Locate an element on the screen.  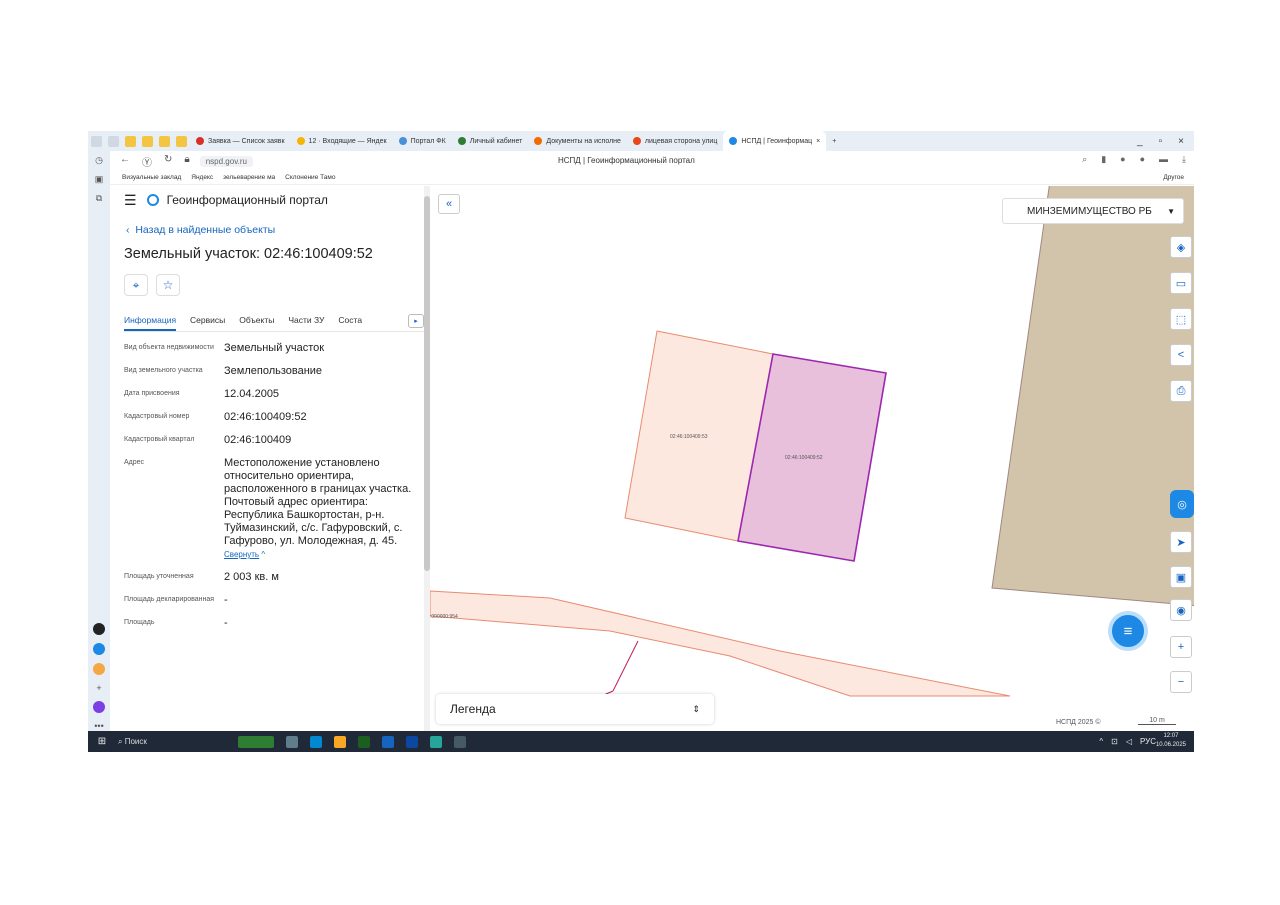
navigate-icon: ➤ is located at coordinates (1181, 542).